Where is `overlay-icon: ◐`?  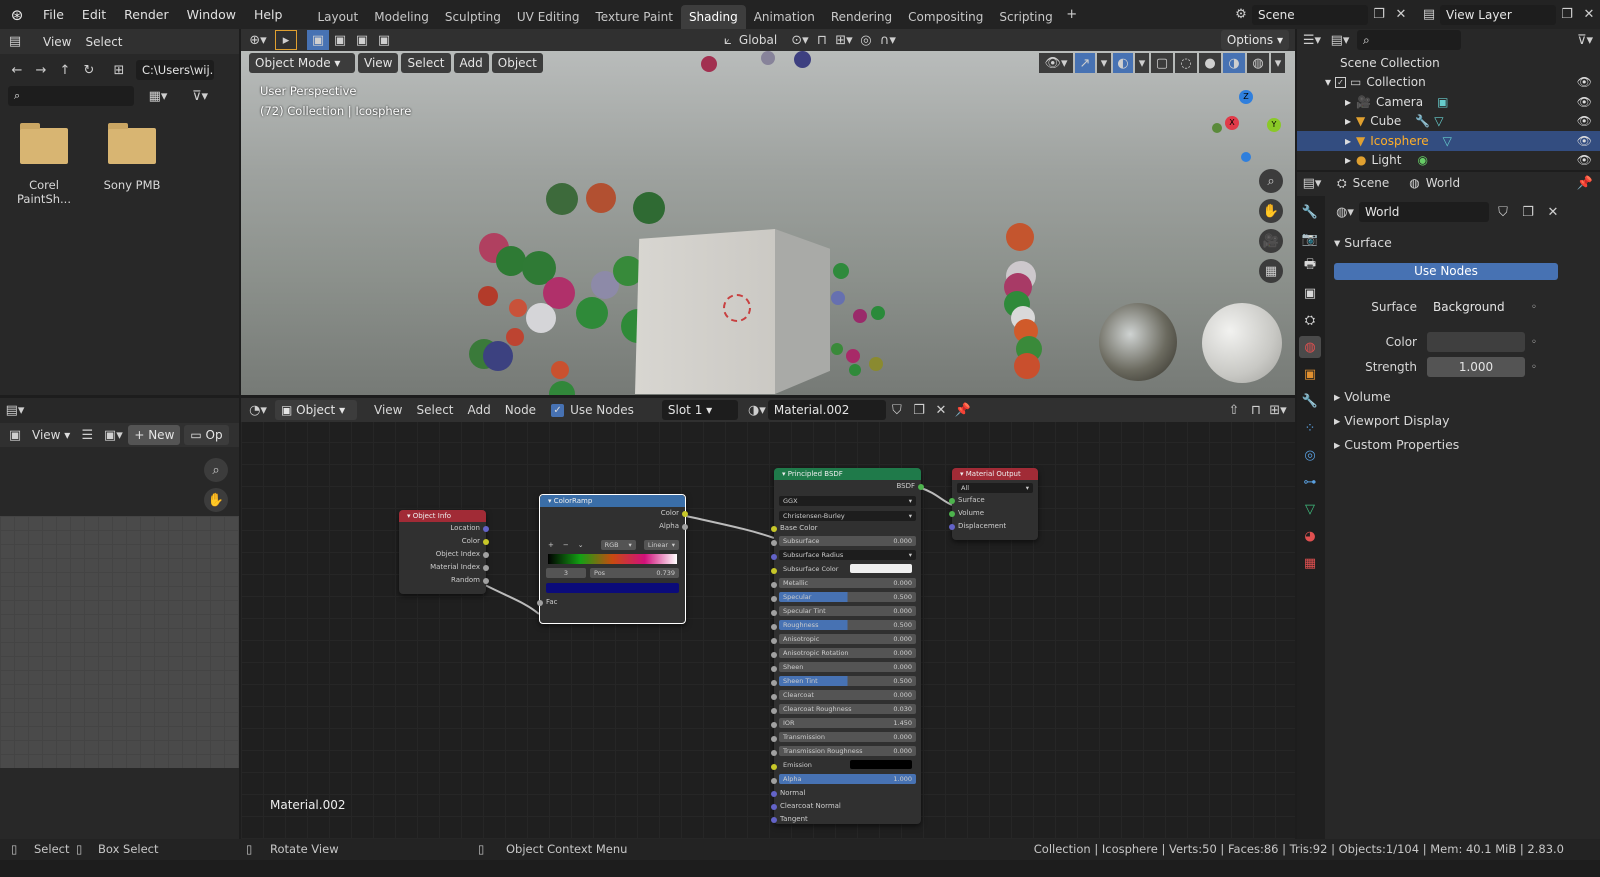
overlay-icon: ◐ is located at coordinates (1123, 63).